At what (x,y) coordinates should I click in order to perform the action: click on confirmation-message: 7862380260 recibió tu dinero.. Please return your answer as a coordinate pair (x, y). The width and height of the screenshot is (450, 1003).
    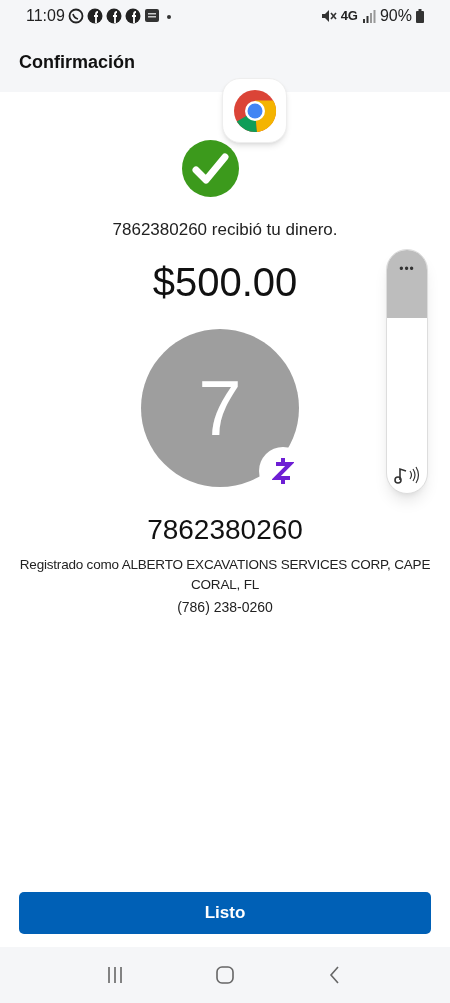
    Looking at the image, I should click on (225, 230).